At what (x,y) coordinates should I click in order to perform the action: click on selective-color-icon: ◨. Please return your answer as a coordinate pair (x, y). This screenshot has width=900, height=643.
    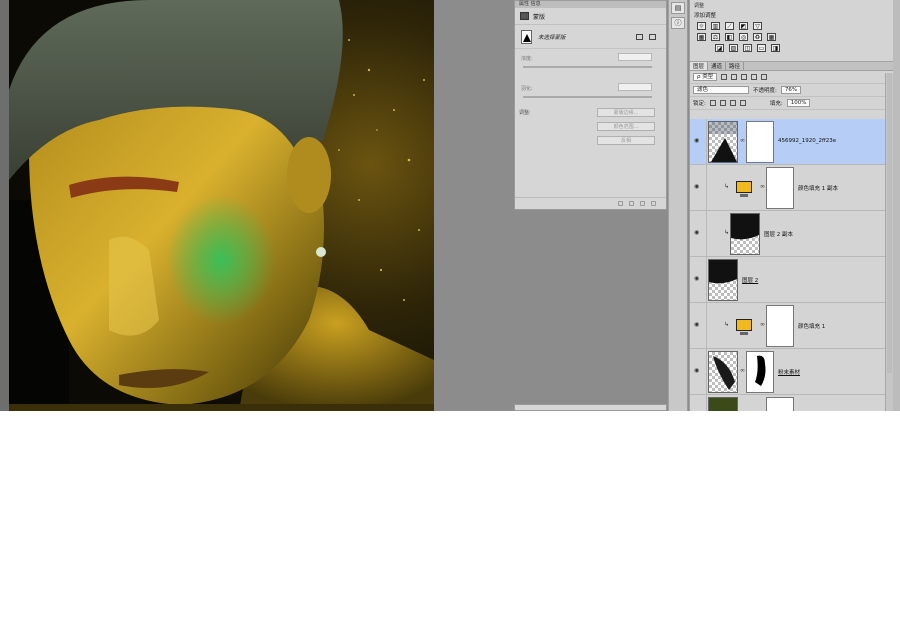
    Looking at the image, I should click on (775, 48).